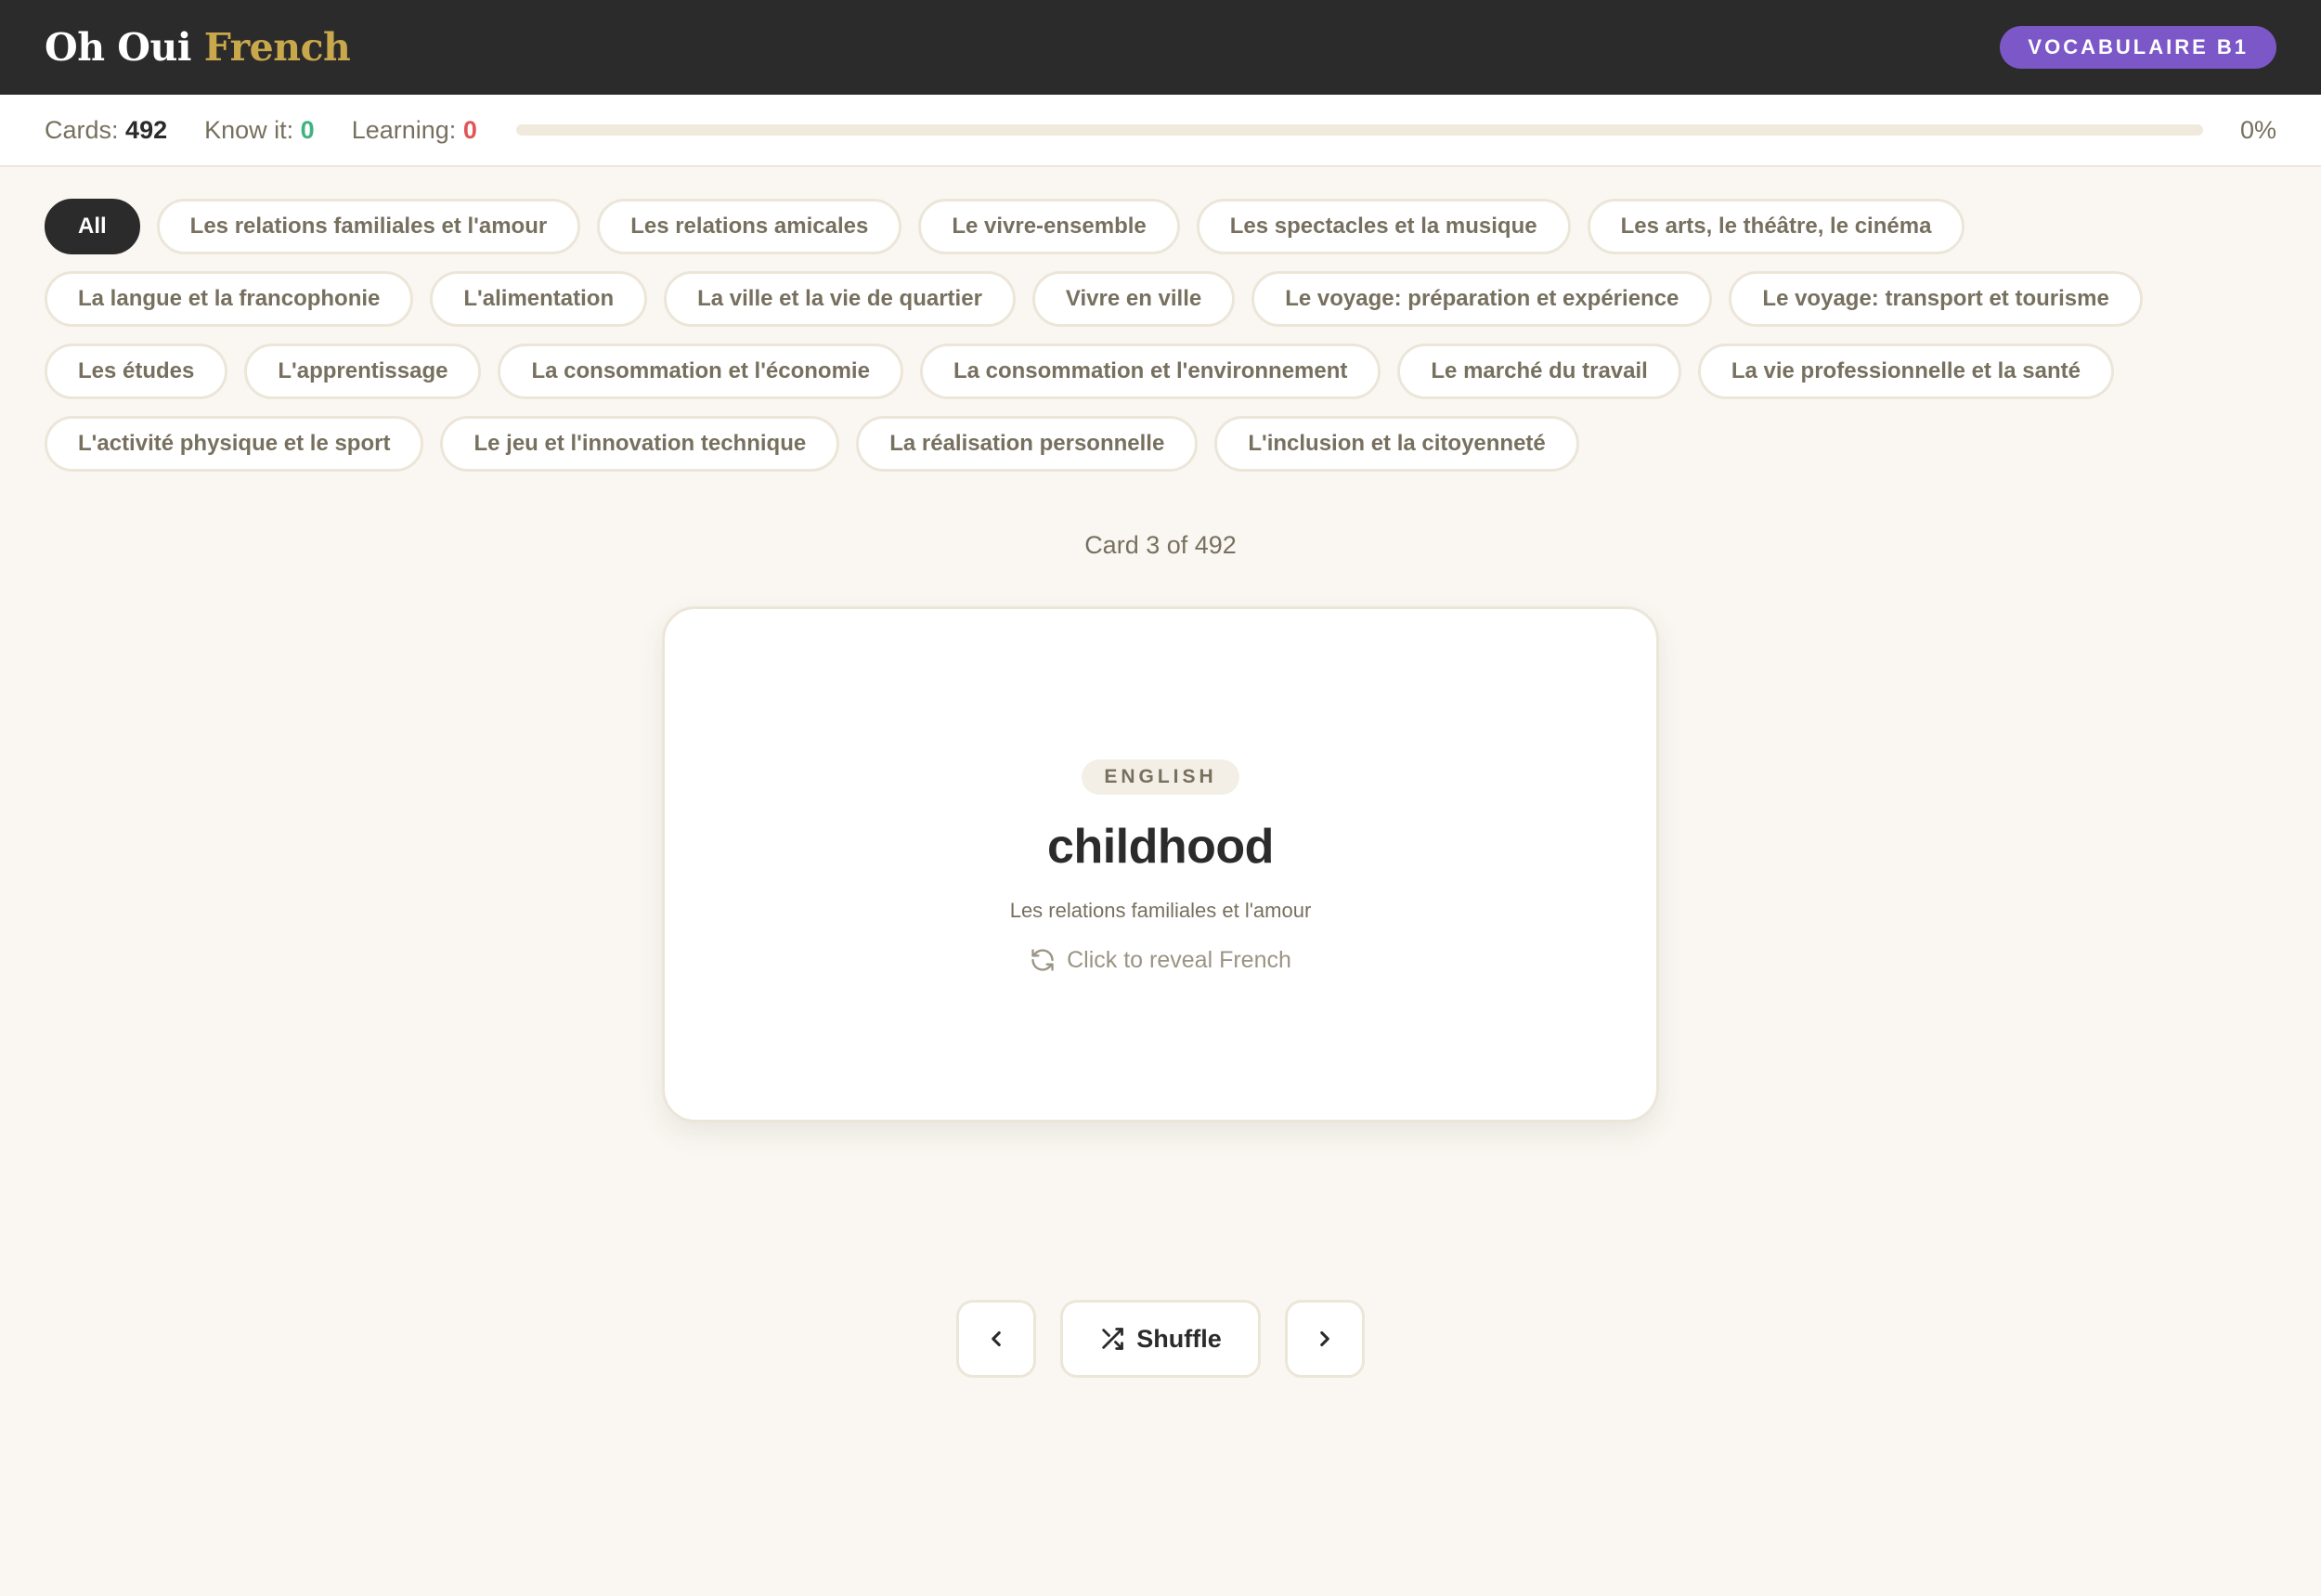 The image size is (2321, 1596). Describe the element at coordinates (249, 129) in the screenshot. I see `know-it-label: Know it:` at that location.